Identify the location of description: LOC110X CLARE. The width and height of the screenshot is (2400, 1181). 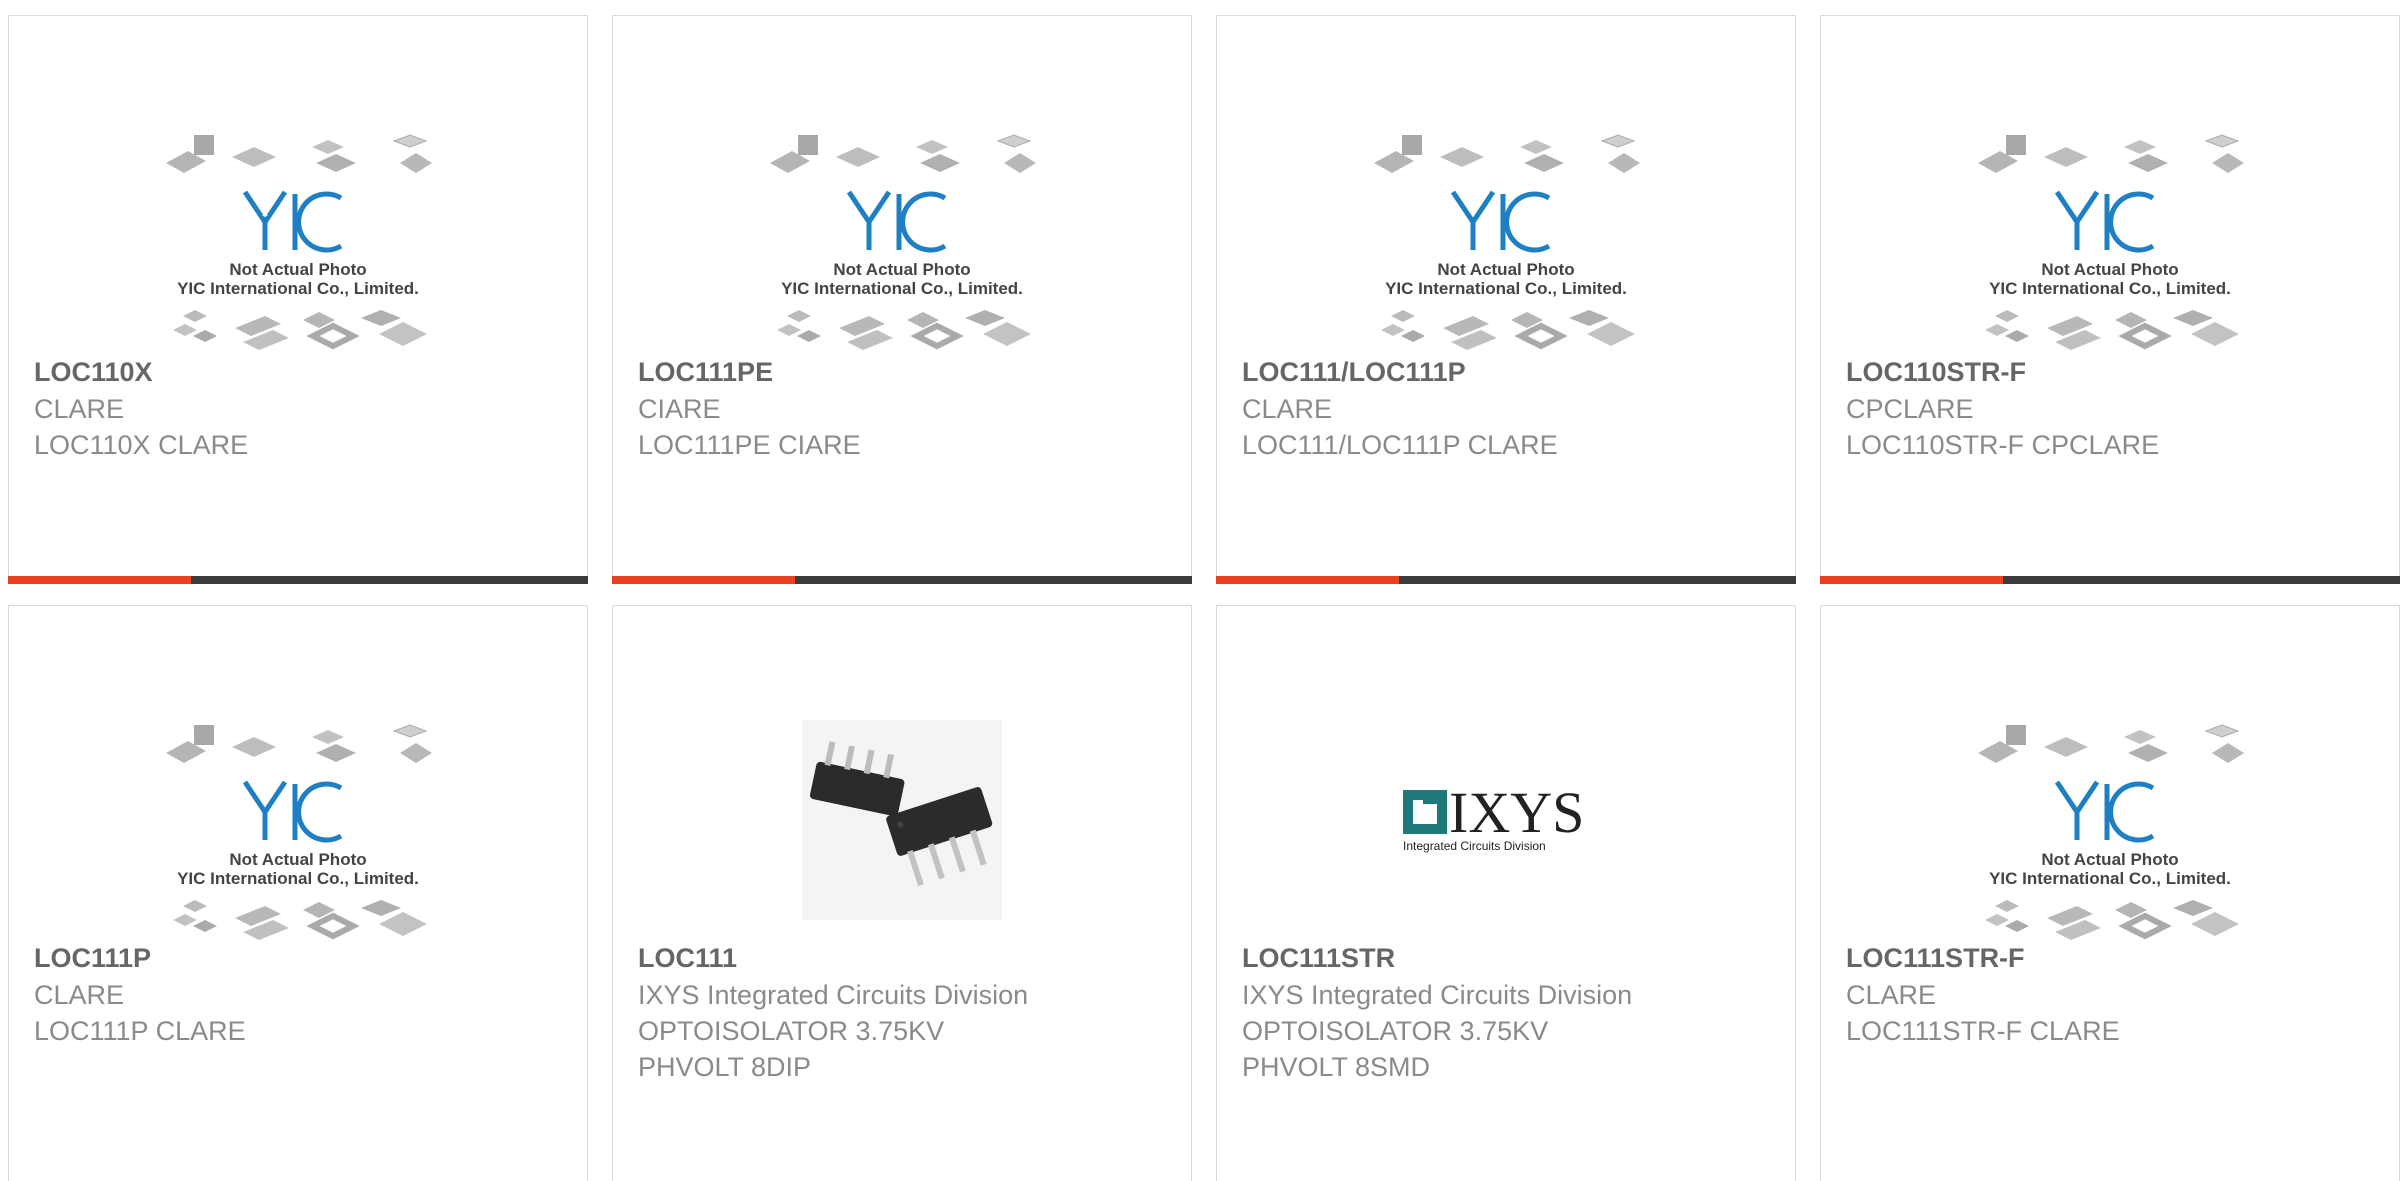
(141, 445).